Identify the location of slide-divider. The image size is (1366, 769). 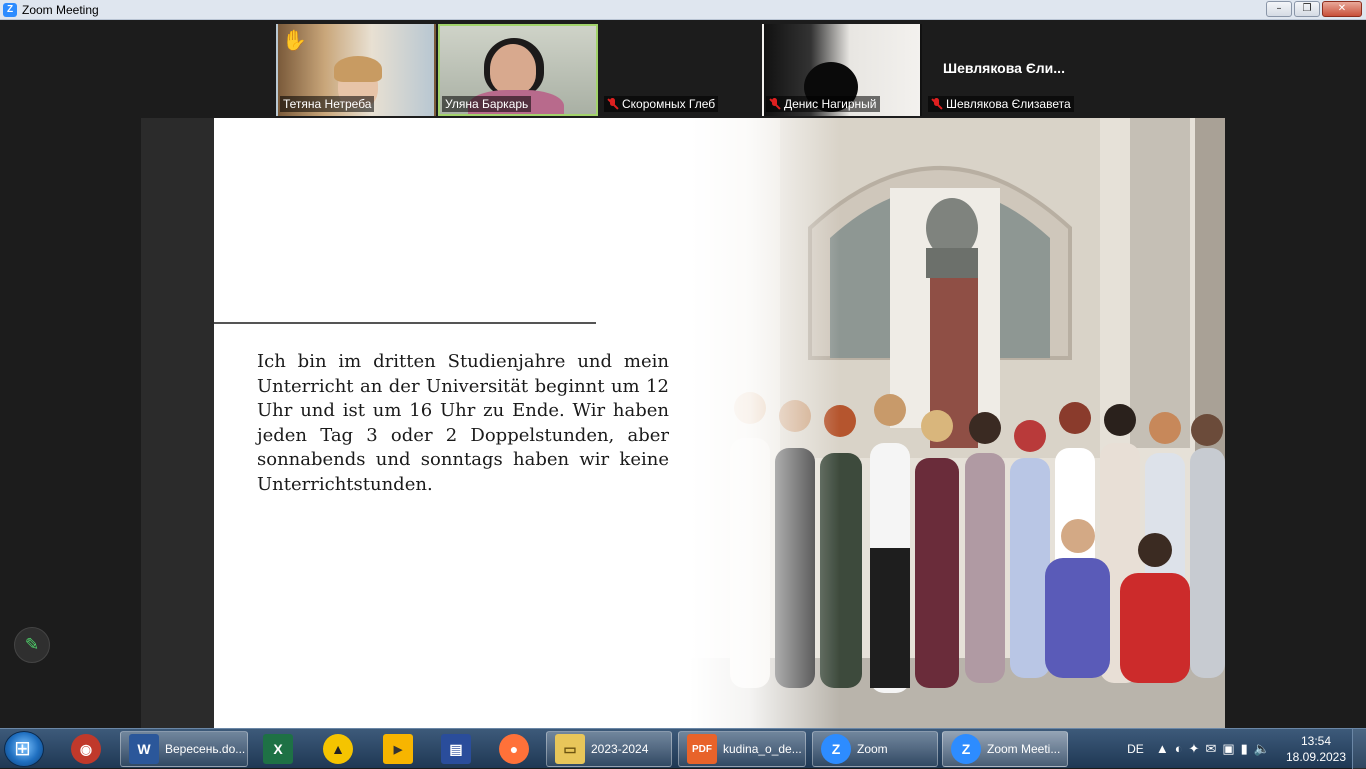
(405, 323).